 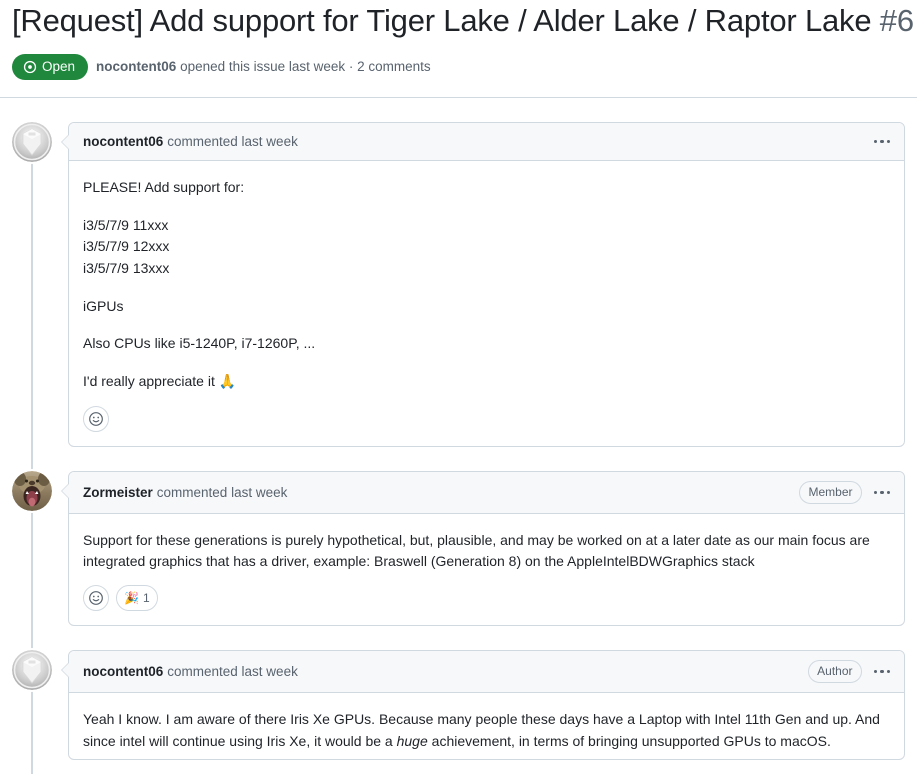 What do you see at coordinates (227, 382) in the screenshot?
I see `pray-emoji: 🙏` at bounding box center [227, 382].